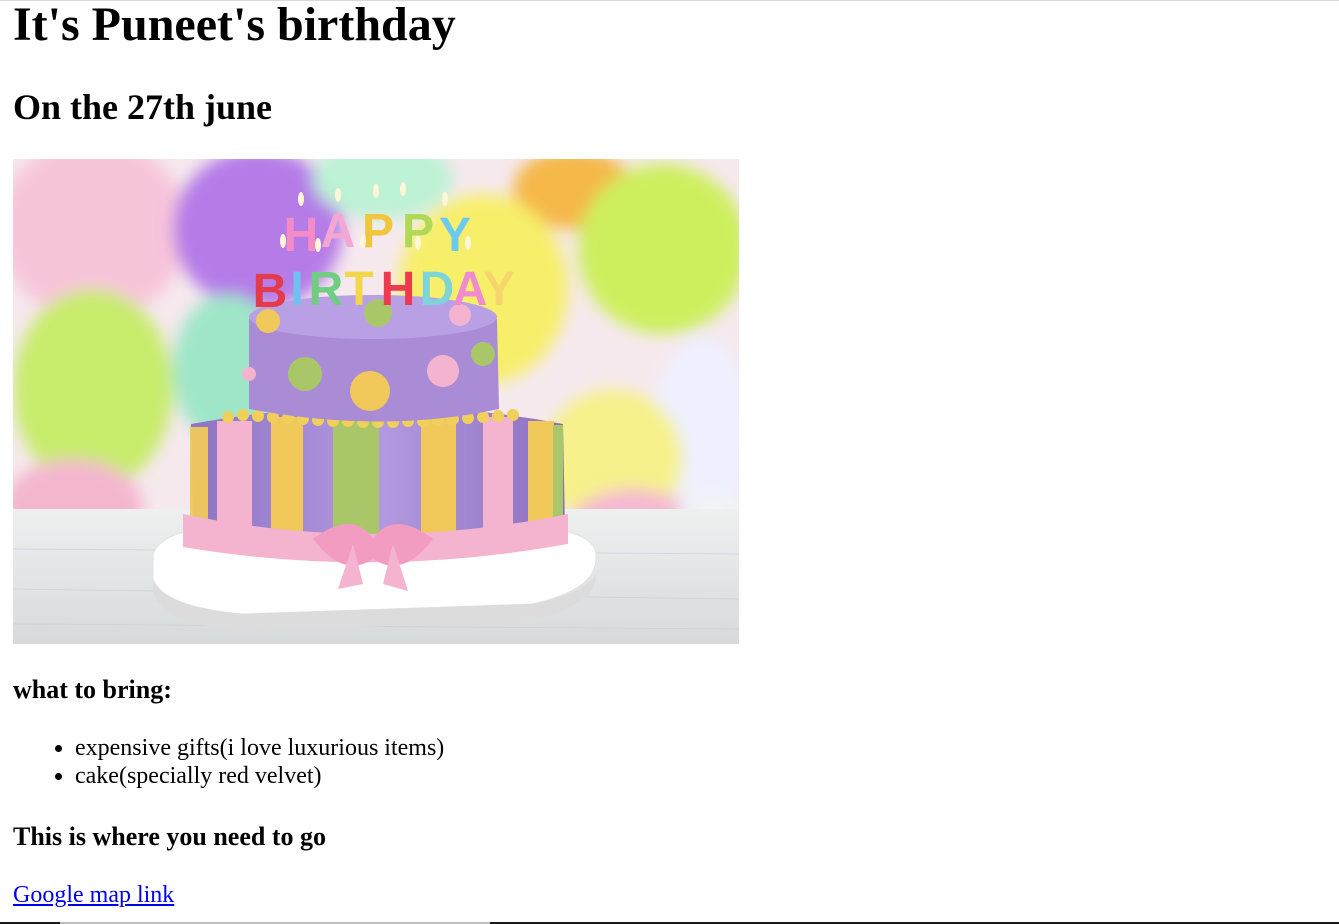 Image resolution: width=1339 pixels, height=924 pixels. I want to click on where-to-go-heading: This is where you need to go, so click(169, 836).